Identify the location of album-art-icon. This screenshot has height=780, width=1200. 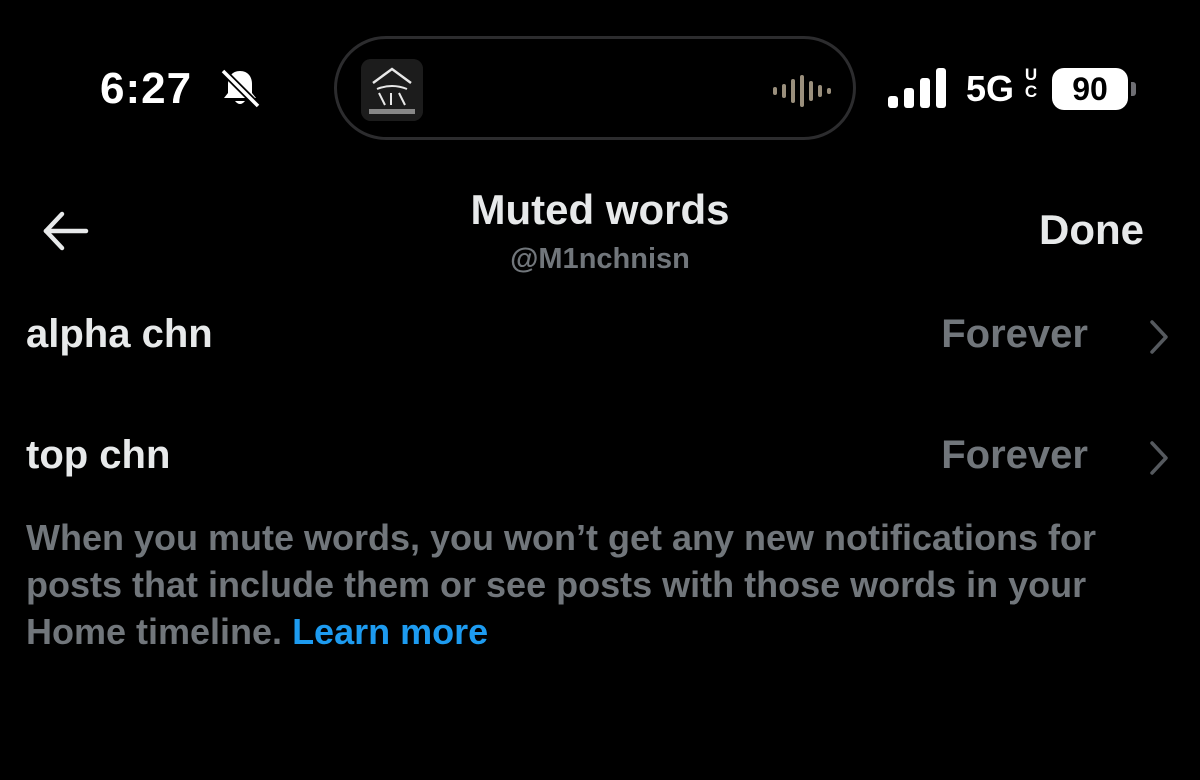
(392, 90).